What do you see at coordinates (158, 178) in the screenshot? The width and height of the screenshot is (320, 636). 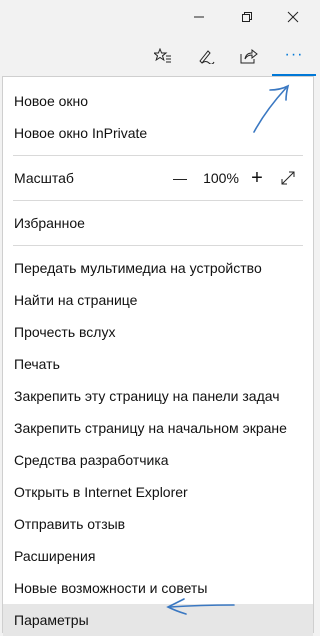 I see `zoom-row: Масштаб — 100% +` at bounding box center [158, 178].